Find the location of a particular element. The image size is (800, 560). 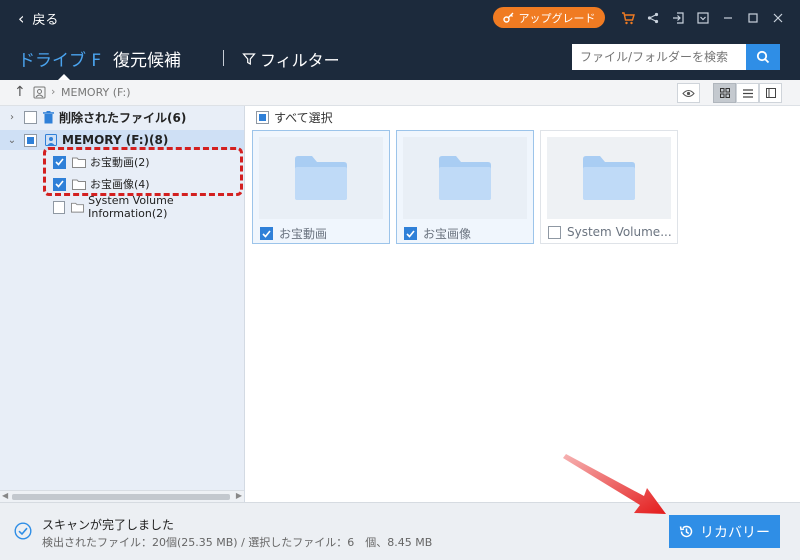

filter-button: フィルター is located at coordinates (291, 59).